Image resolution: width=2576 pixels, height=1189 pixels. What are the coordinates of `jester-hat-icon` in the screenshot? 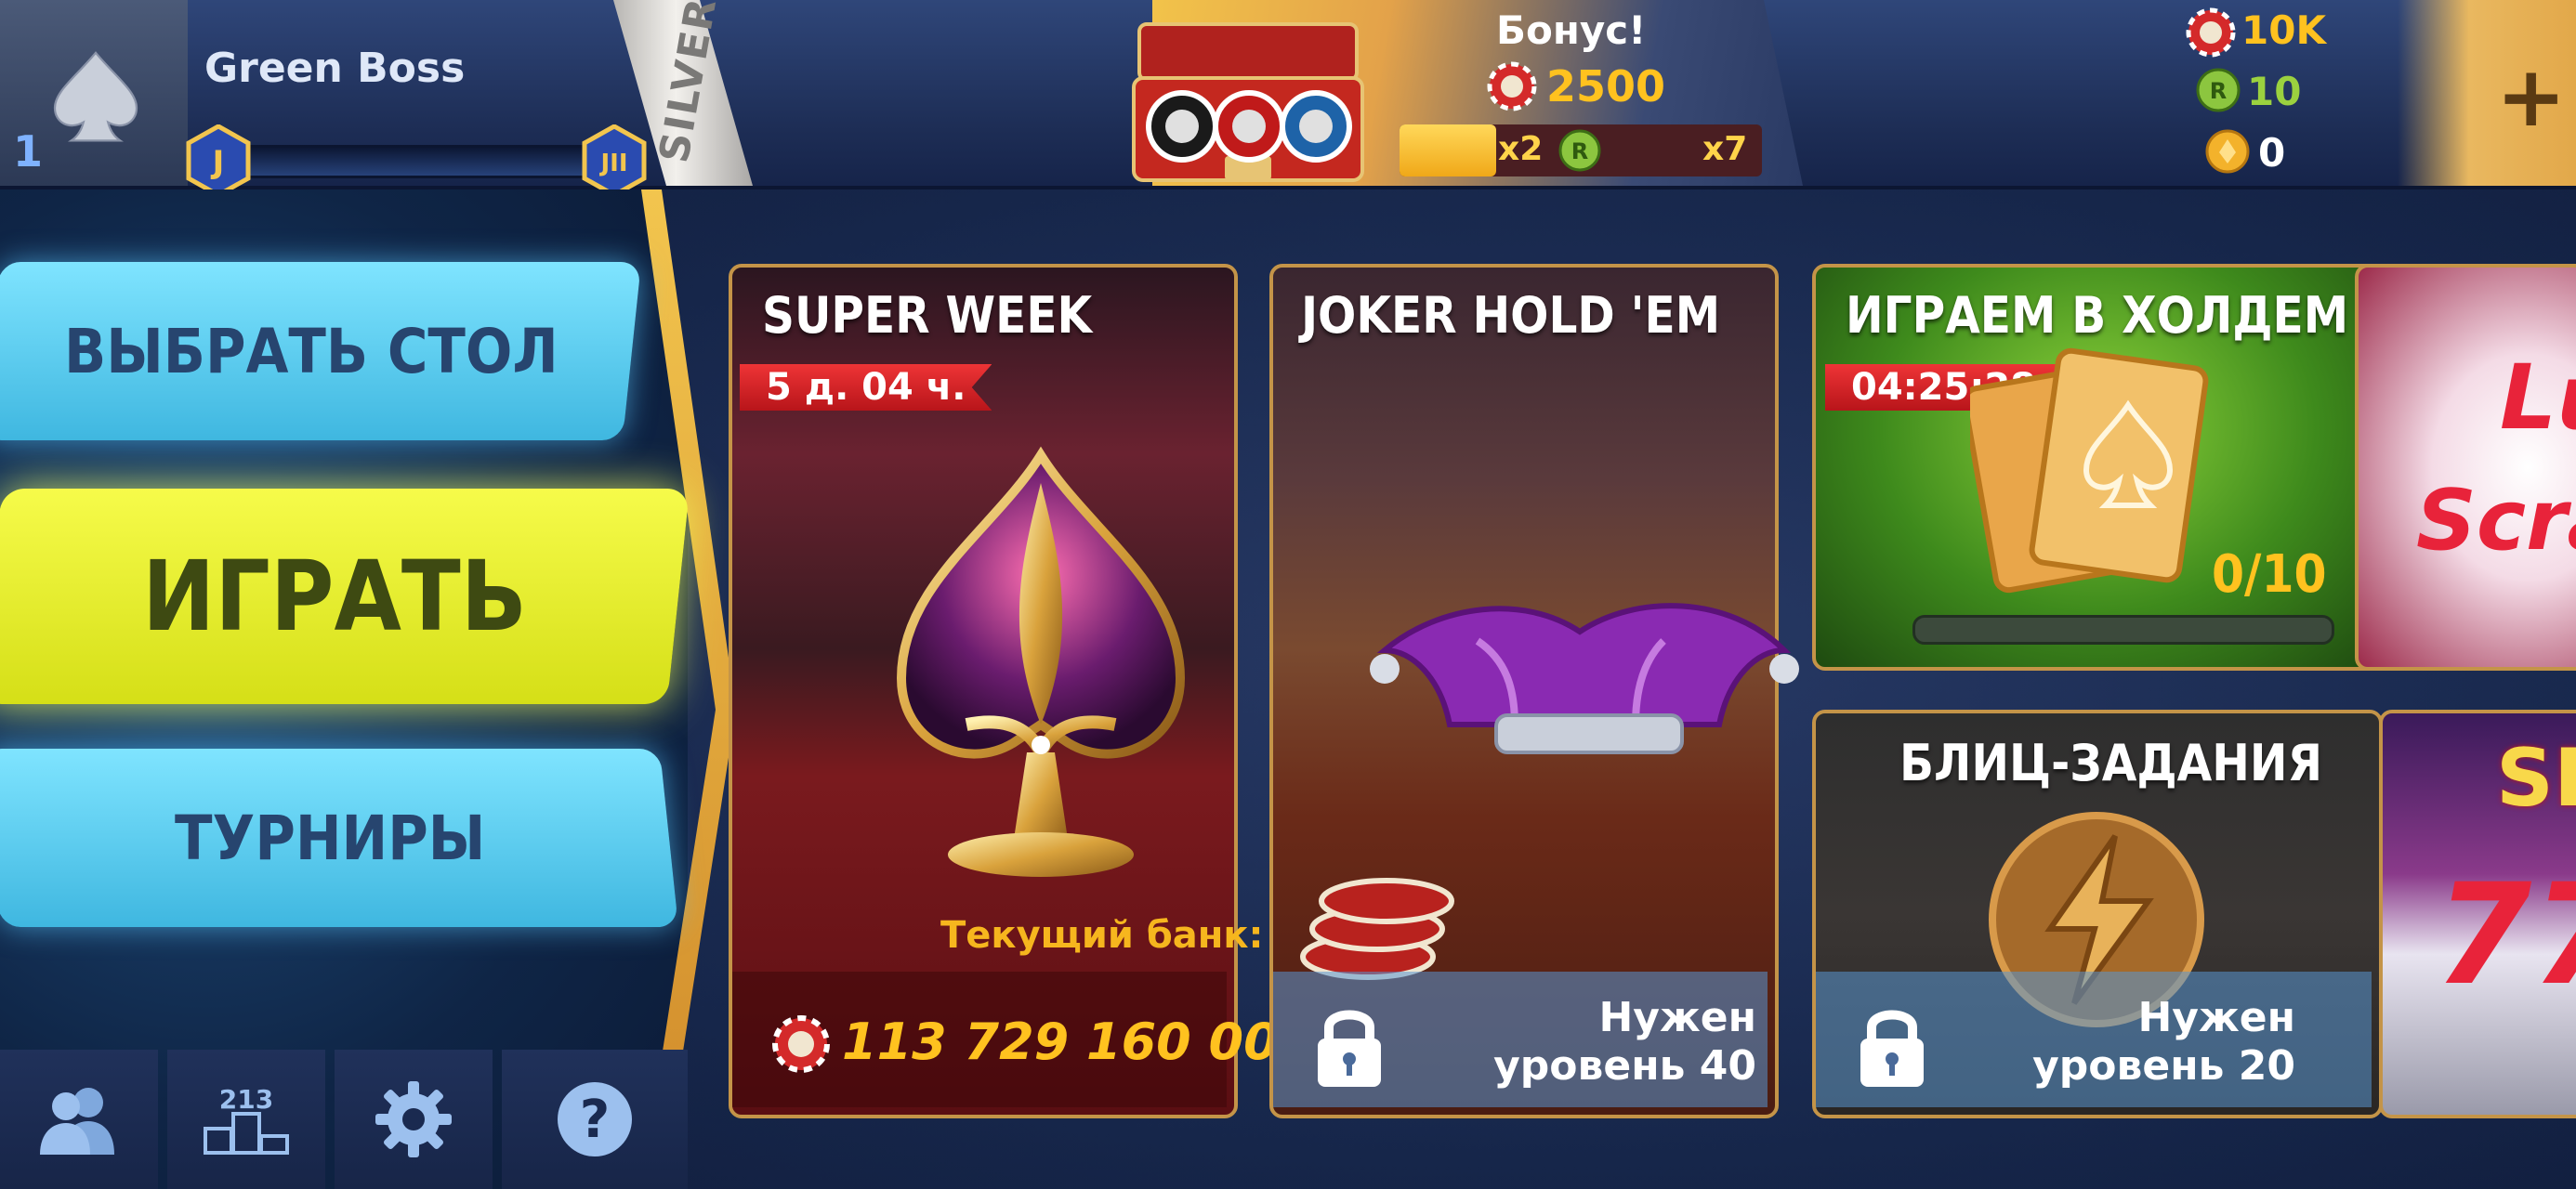 It's located at (1584, 678).